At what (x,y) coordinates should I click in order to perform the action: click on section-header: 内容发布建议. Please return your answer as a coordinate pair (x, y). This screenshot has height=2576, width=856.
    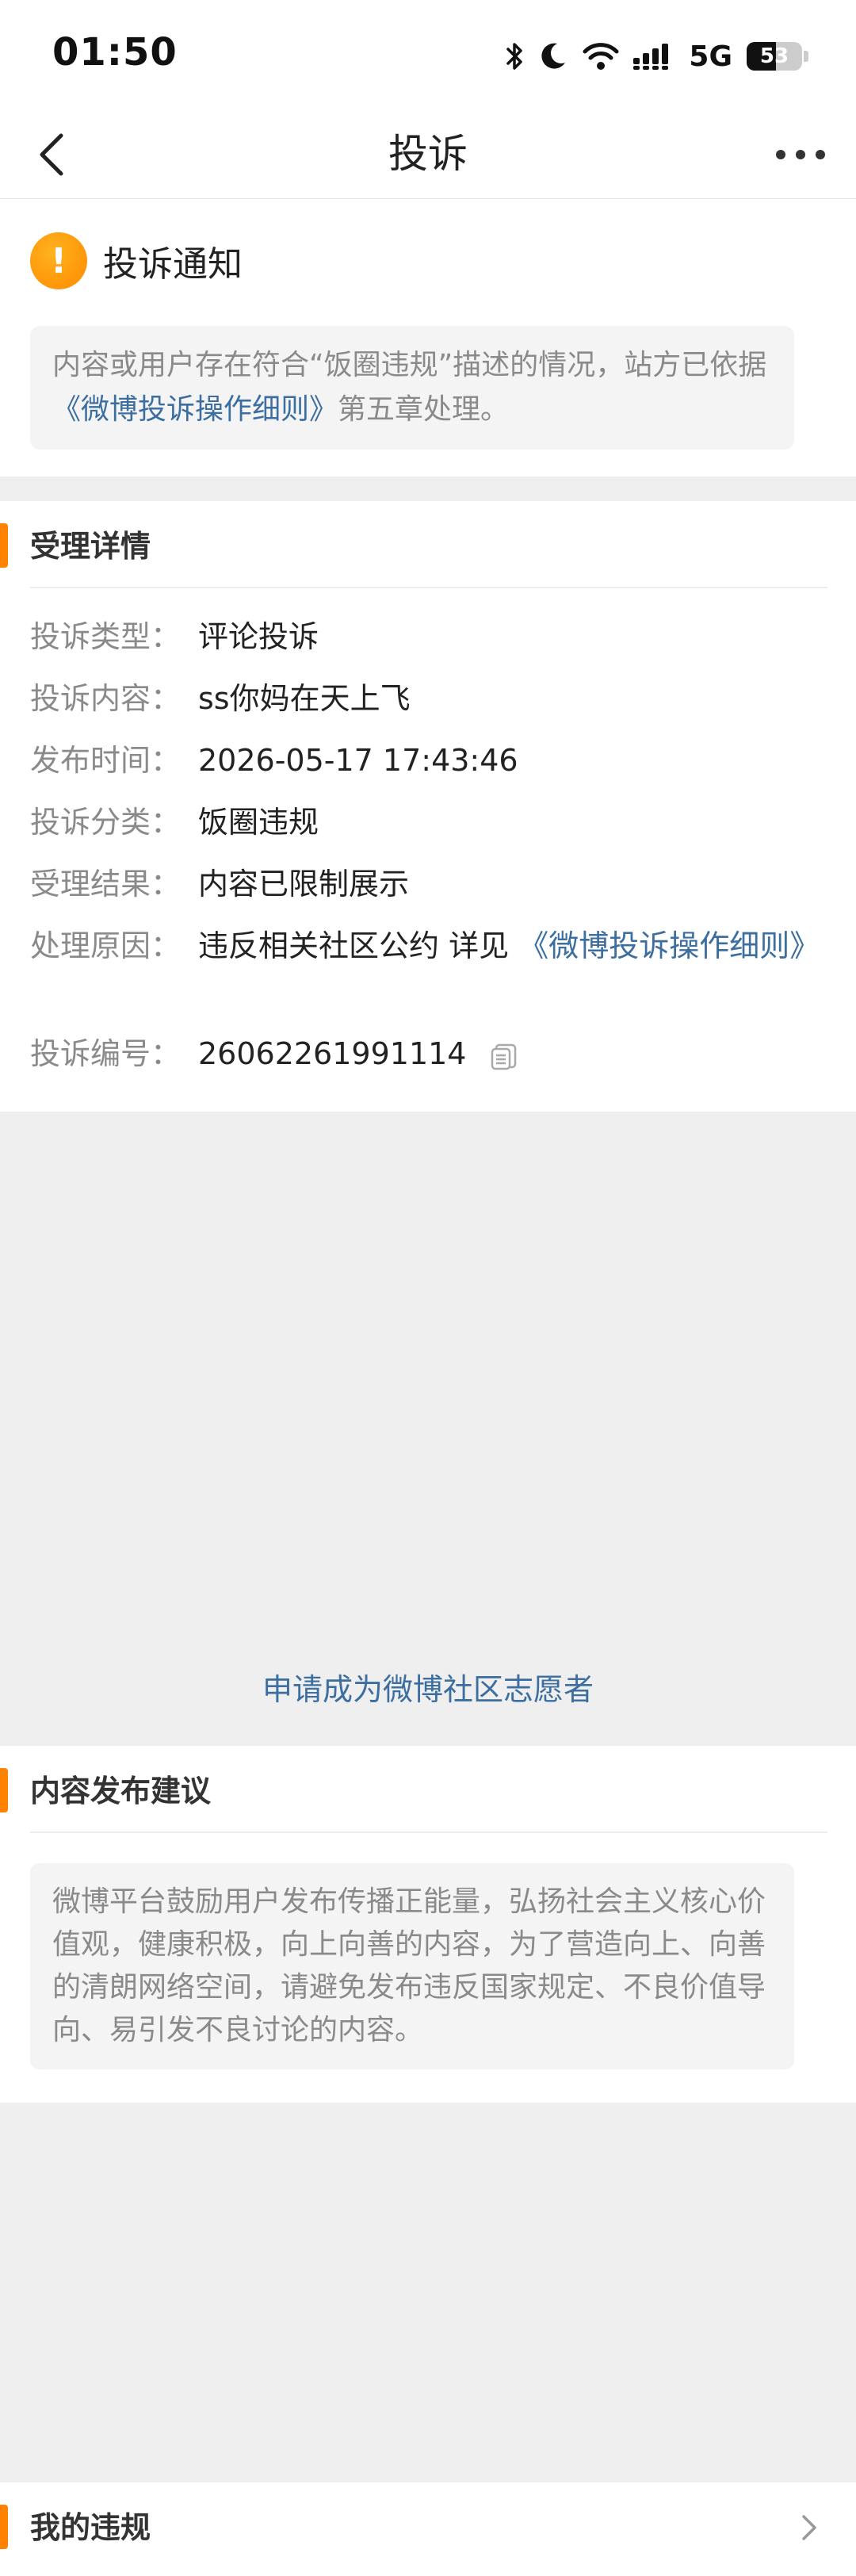
    Looking at the image, I should click on (428, 1789).